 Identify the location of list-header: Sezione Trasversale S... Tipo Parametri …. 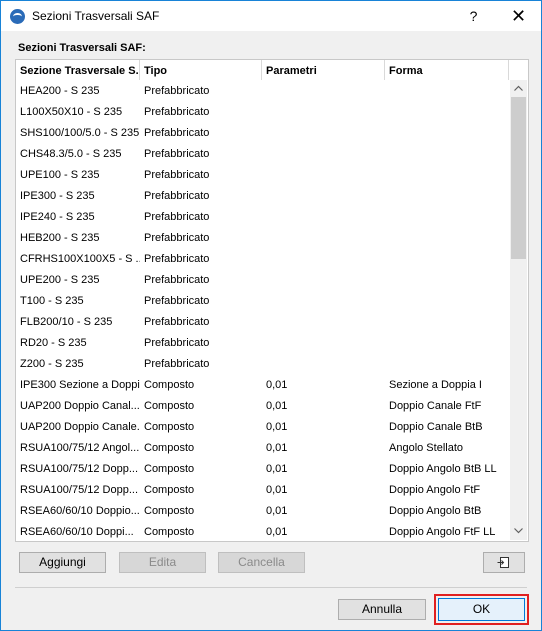
(262, 70).